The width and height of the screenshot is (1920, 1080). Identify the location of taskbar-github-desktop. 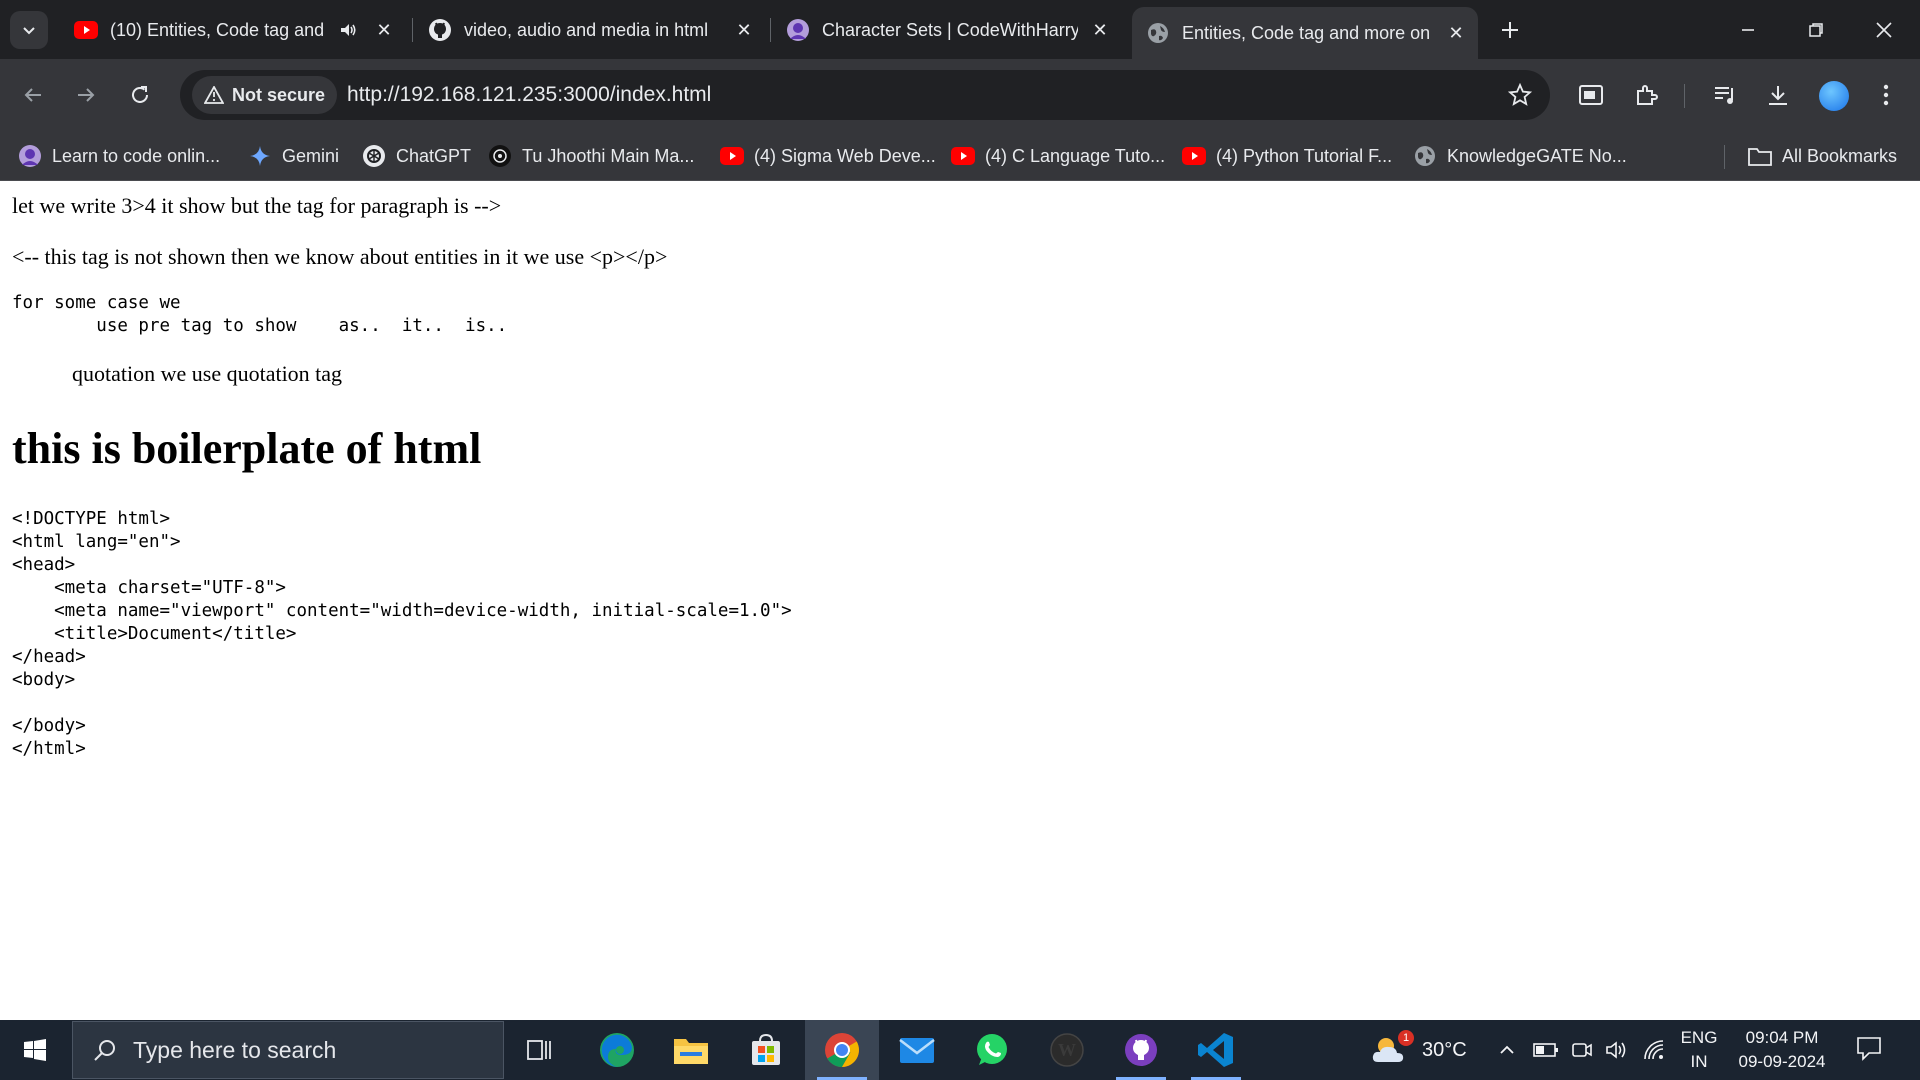
(1141, 1050).